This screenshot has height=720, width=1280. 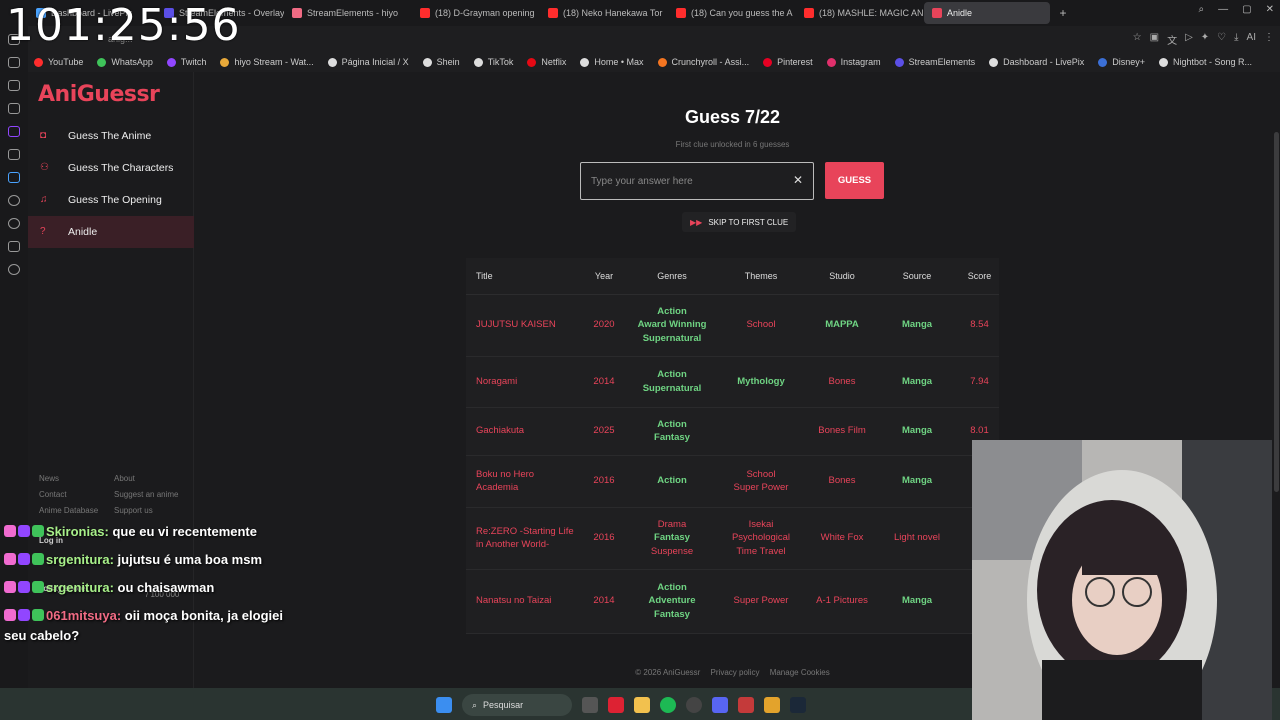 I want to click on play-icon: ▷, so click(x=1189, y=39).